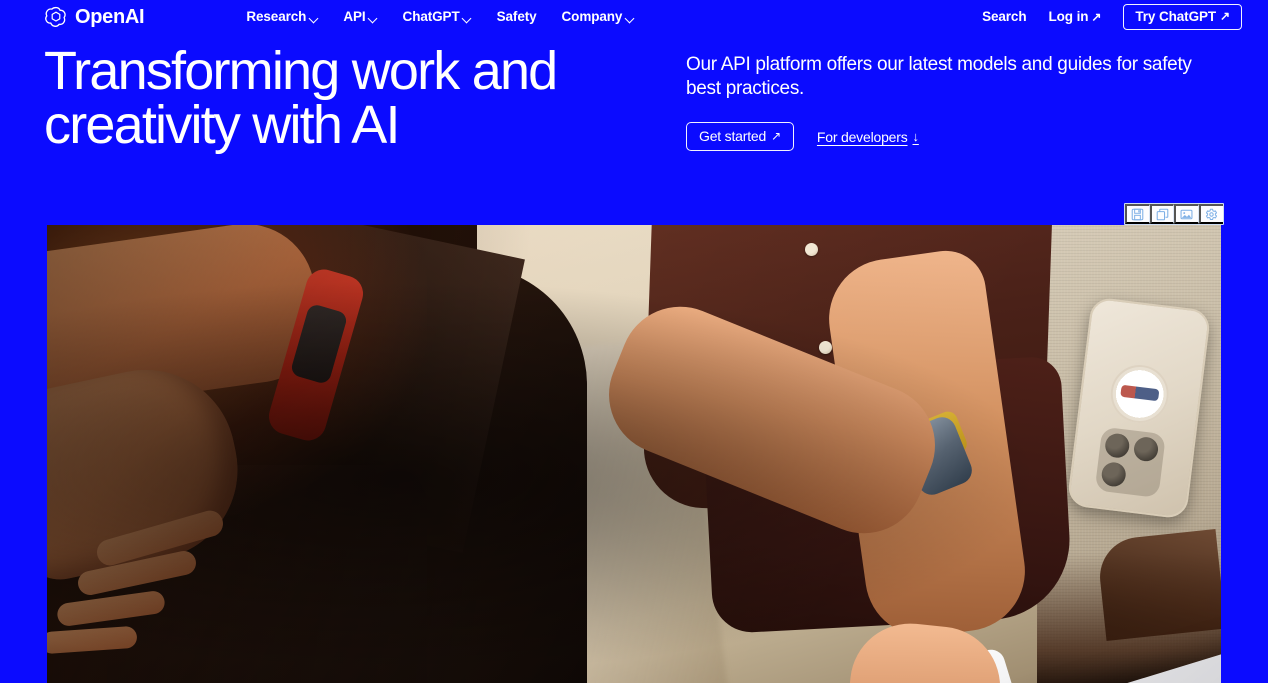 This screenshot has width=1268, height=683. Describe the element at coordinates (301, 98) in the screenshot. I see `page-title: Transforming work and creativity with AI` at that location.